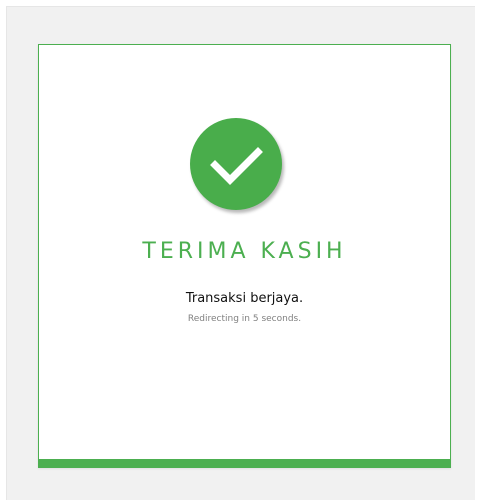  I want to click on redirect-countdown-text: Redirecting in 5 seconds., so click(244, 319).